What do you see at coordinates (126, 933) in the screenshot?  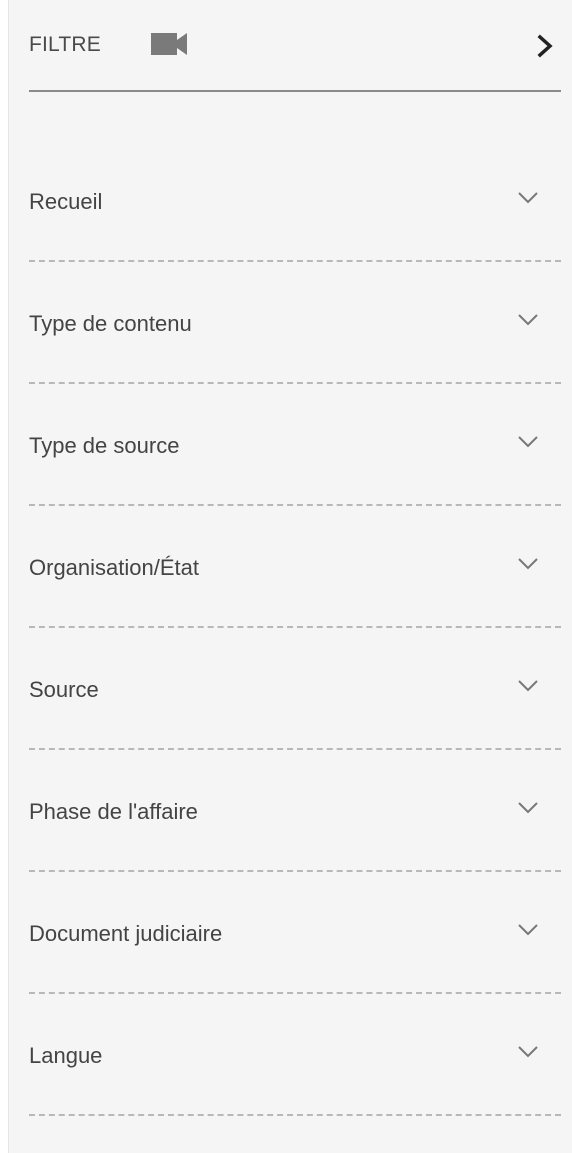 I see `filter-label: Document judiciaire` at bounding box center [126, 933].